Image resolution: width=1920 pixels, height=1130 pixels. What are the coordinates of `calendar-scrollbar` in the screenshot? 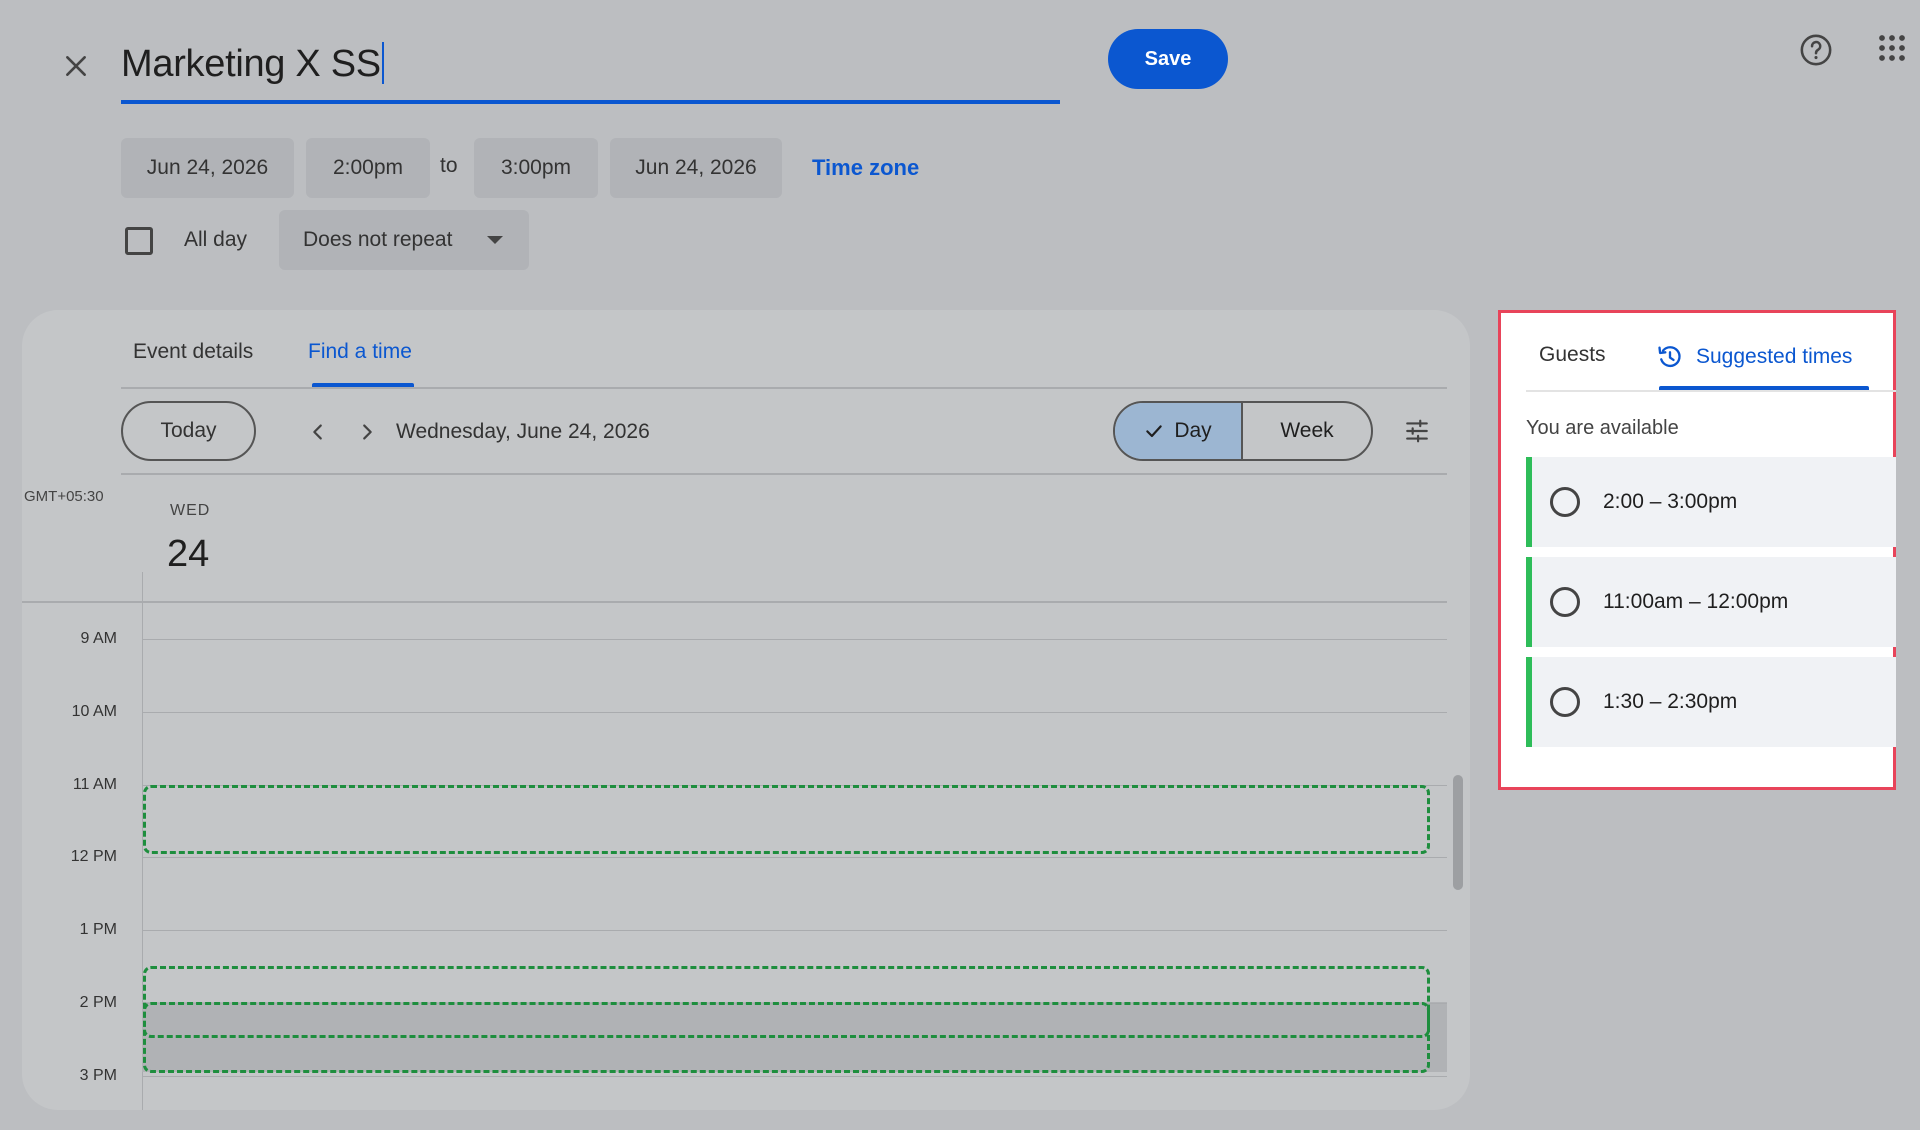 It's located at (1458, 832).